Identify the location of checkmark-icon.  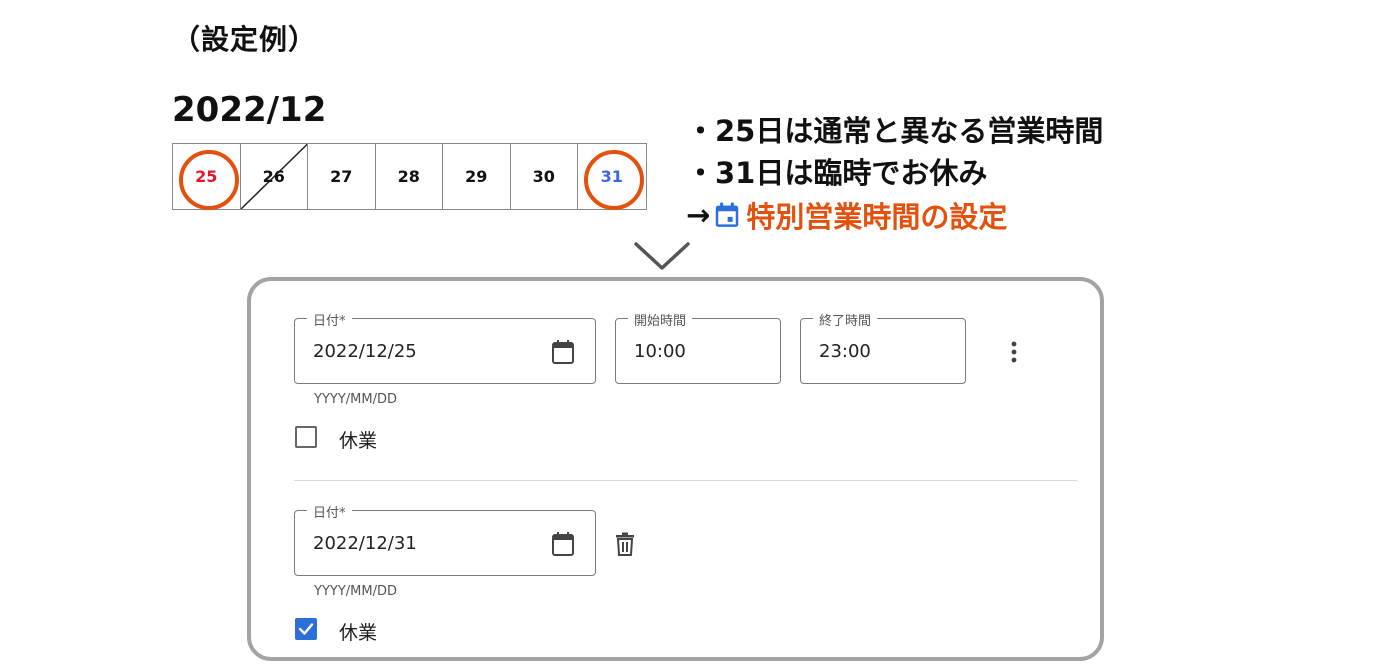
(306, 629).